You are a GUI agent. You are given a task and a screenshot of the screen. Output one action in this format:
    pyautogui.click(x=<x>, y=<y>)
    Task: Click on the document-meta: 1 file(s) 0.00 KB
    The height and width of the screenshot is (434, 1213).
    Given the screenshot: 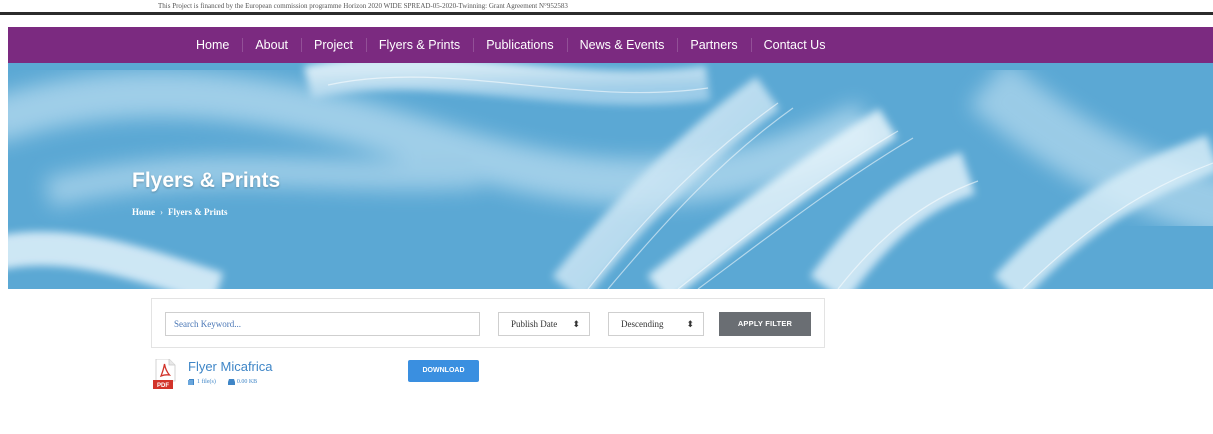 What is the action you would take?
    pyautogui.click(x=222, y=382)
    